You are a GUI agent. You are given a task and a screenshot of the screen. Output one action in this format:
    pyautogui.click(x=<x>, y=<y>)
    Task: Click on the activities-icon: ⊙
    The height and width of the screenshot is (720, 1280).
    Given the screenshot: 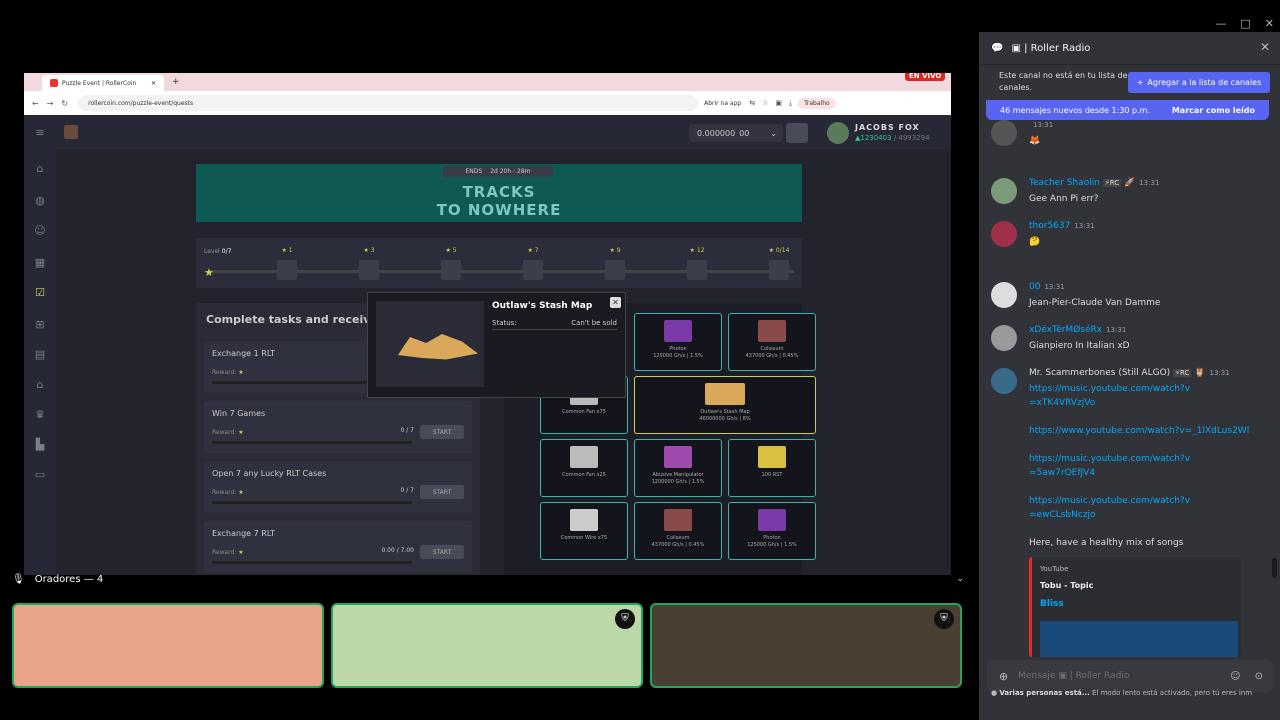 What is the action you would take?
    pyautogui.click(x=1259, y=676)
    